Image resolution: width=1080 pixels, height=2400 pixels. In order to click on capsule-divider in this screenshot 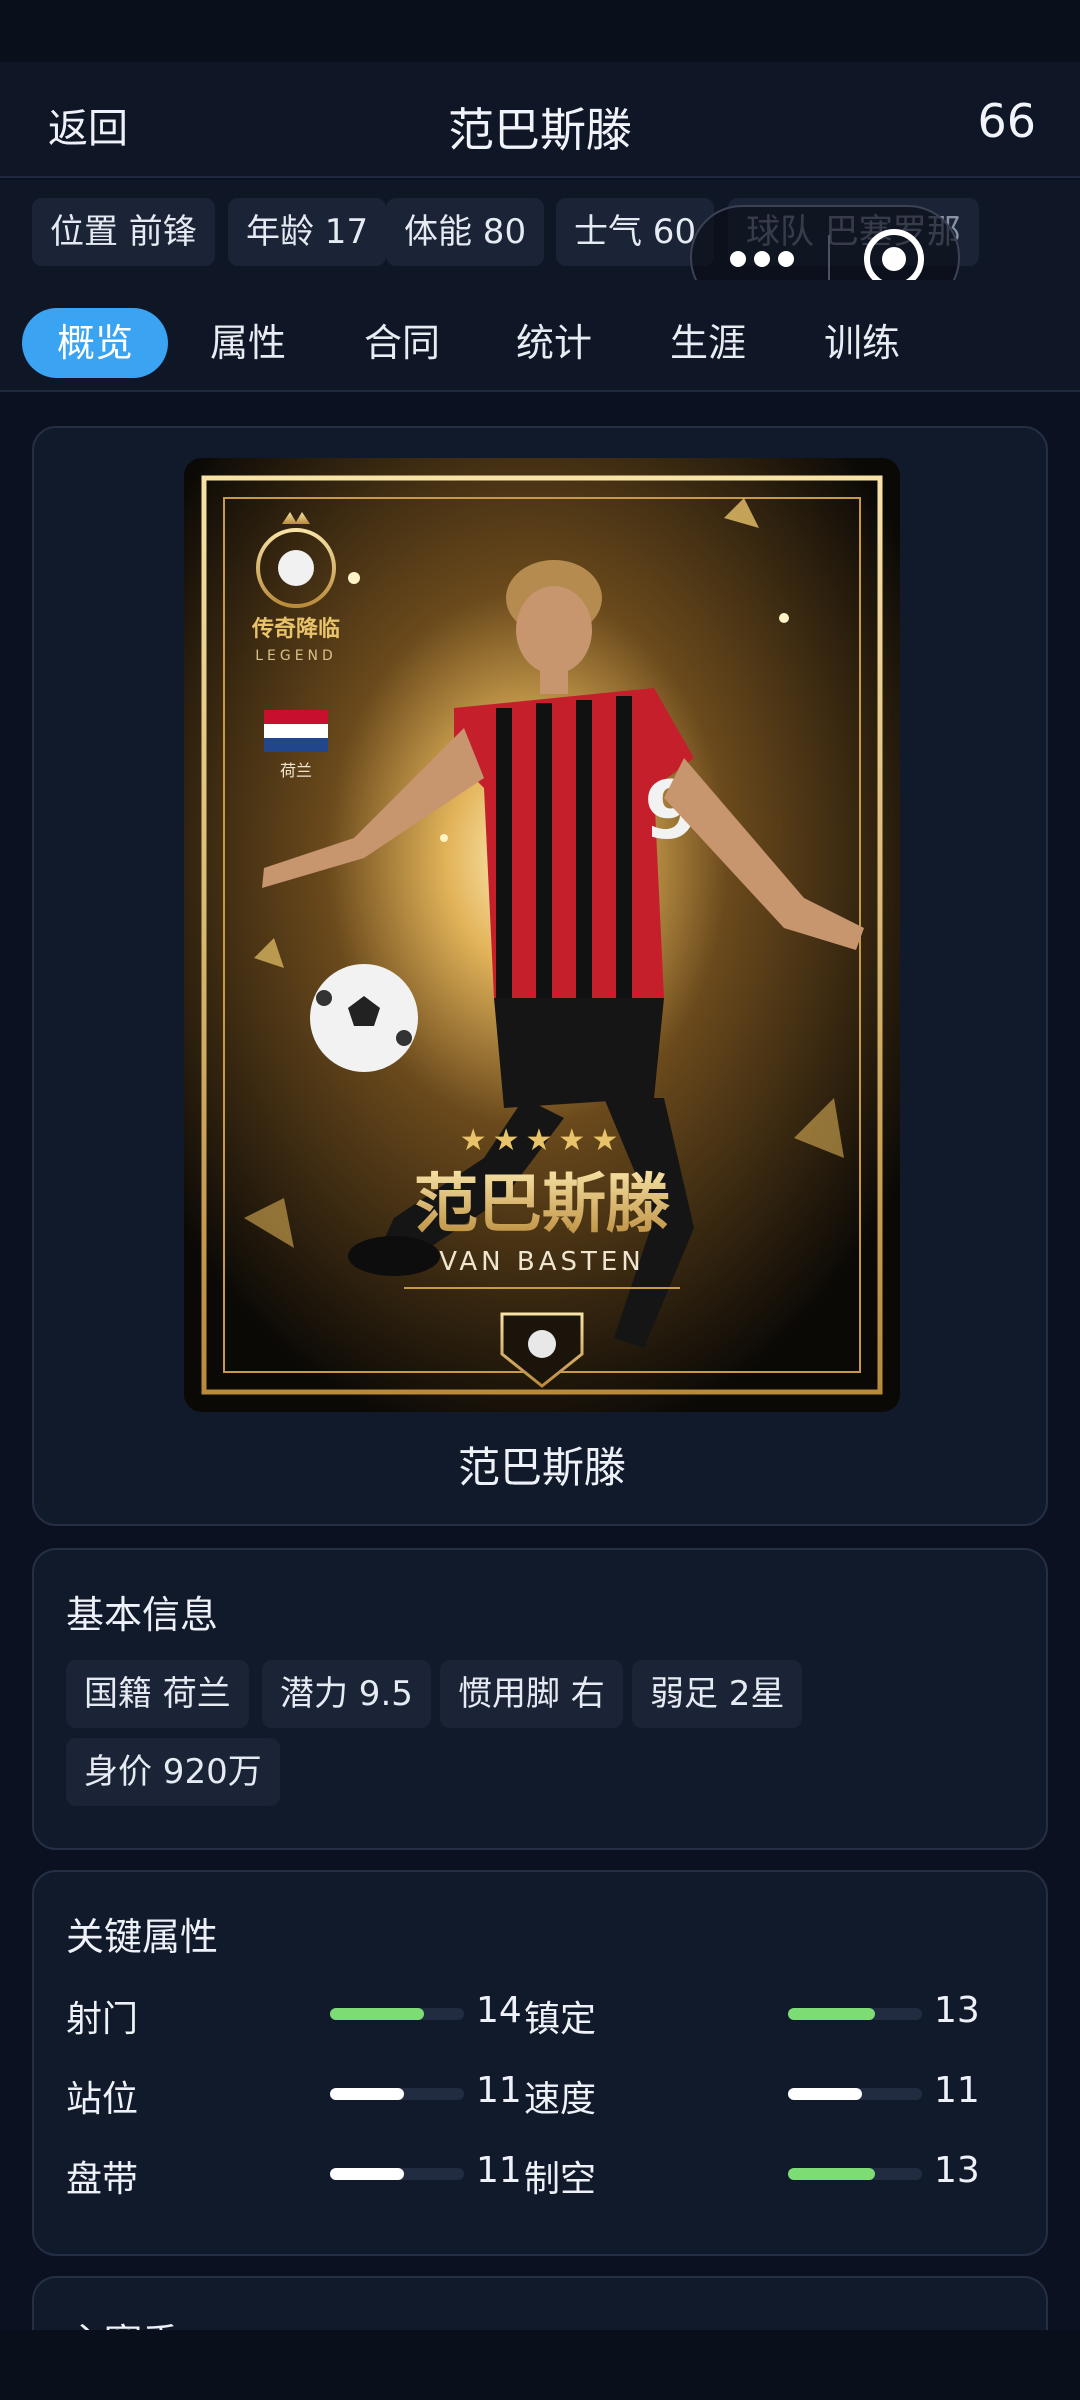, I will do `click(829, 260)`.